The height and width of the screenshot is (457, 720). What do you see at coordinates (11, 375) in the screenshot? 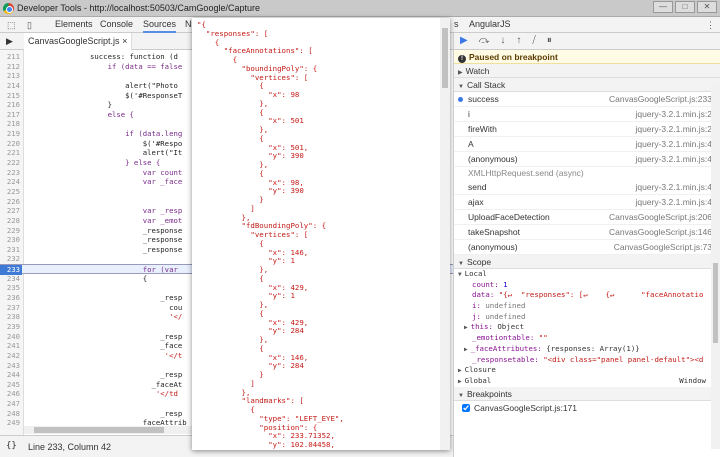
I see `line-number: 244` at bounding box center [11, 375].